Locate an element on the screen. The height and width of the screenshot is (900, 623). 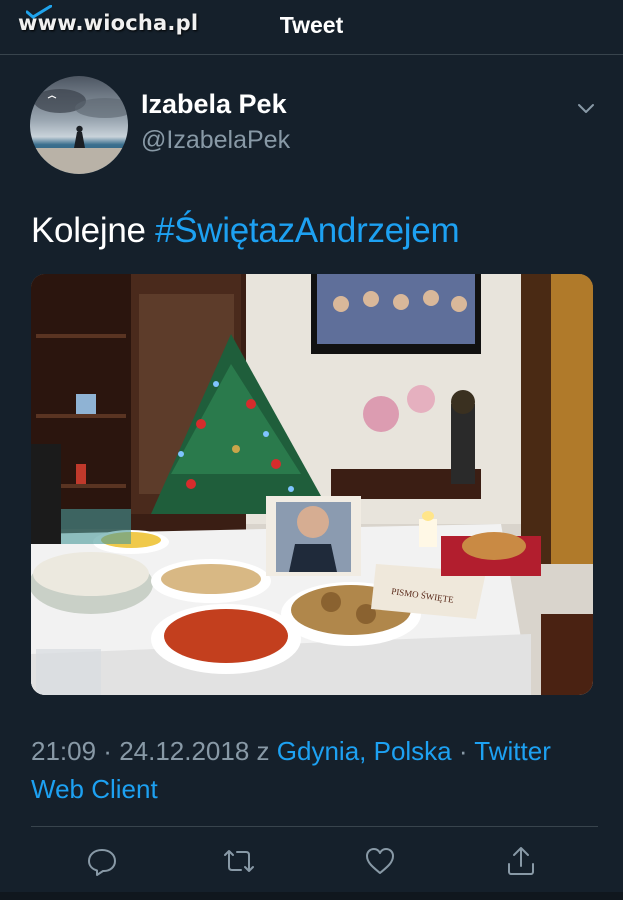
chevron-down-icon is located at coordinates (586, 109).